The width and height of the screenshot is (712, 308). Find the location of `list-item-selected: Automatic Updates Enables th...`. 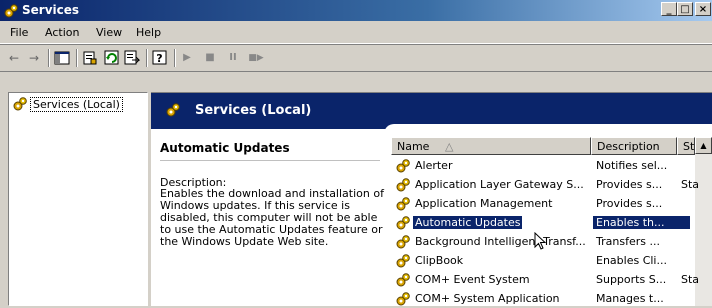

list-item-selected: Automatic Updates Enables th... is located at coordinates (543, 222).